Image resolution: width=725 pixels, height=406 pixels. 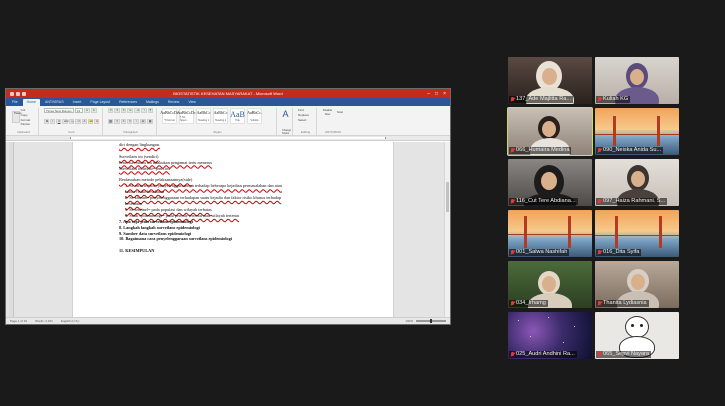 I want to click on tab-review: Review, so click(x=173, y=102).